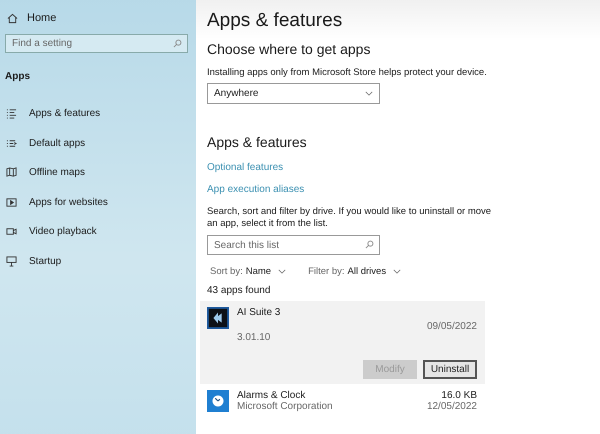 Image resolution: width=600 pixels, height=434 pixels. What do you see at coordinates (64, 114) in the screenshot?
I see `sidebar-label: Apps & features` at bounding box center [64, 114].